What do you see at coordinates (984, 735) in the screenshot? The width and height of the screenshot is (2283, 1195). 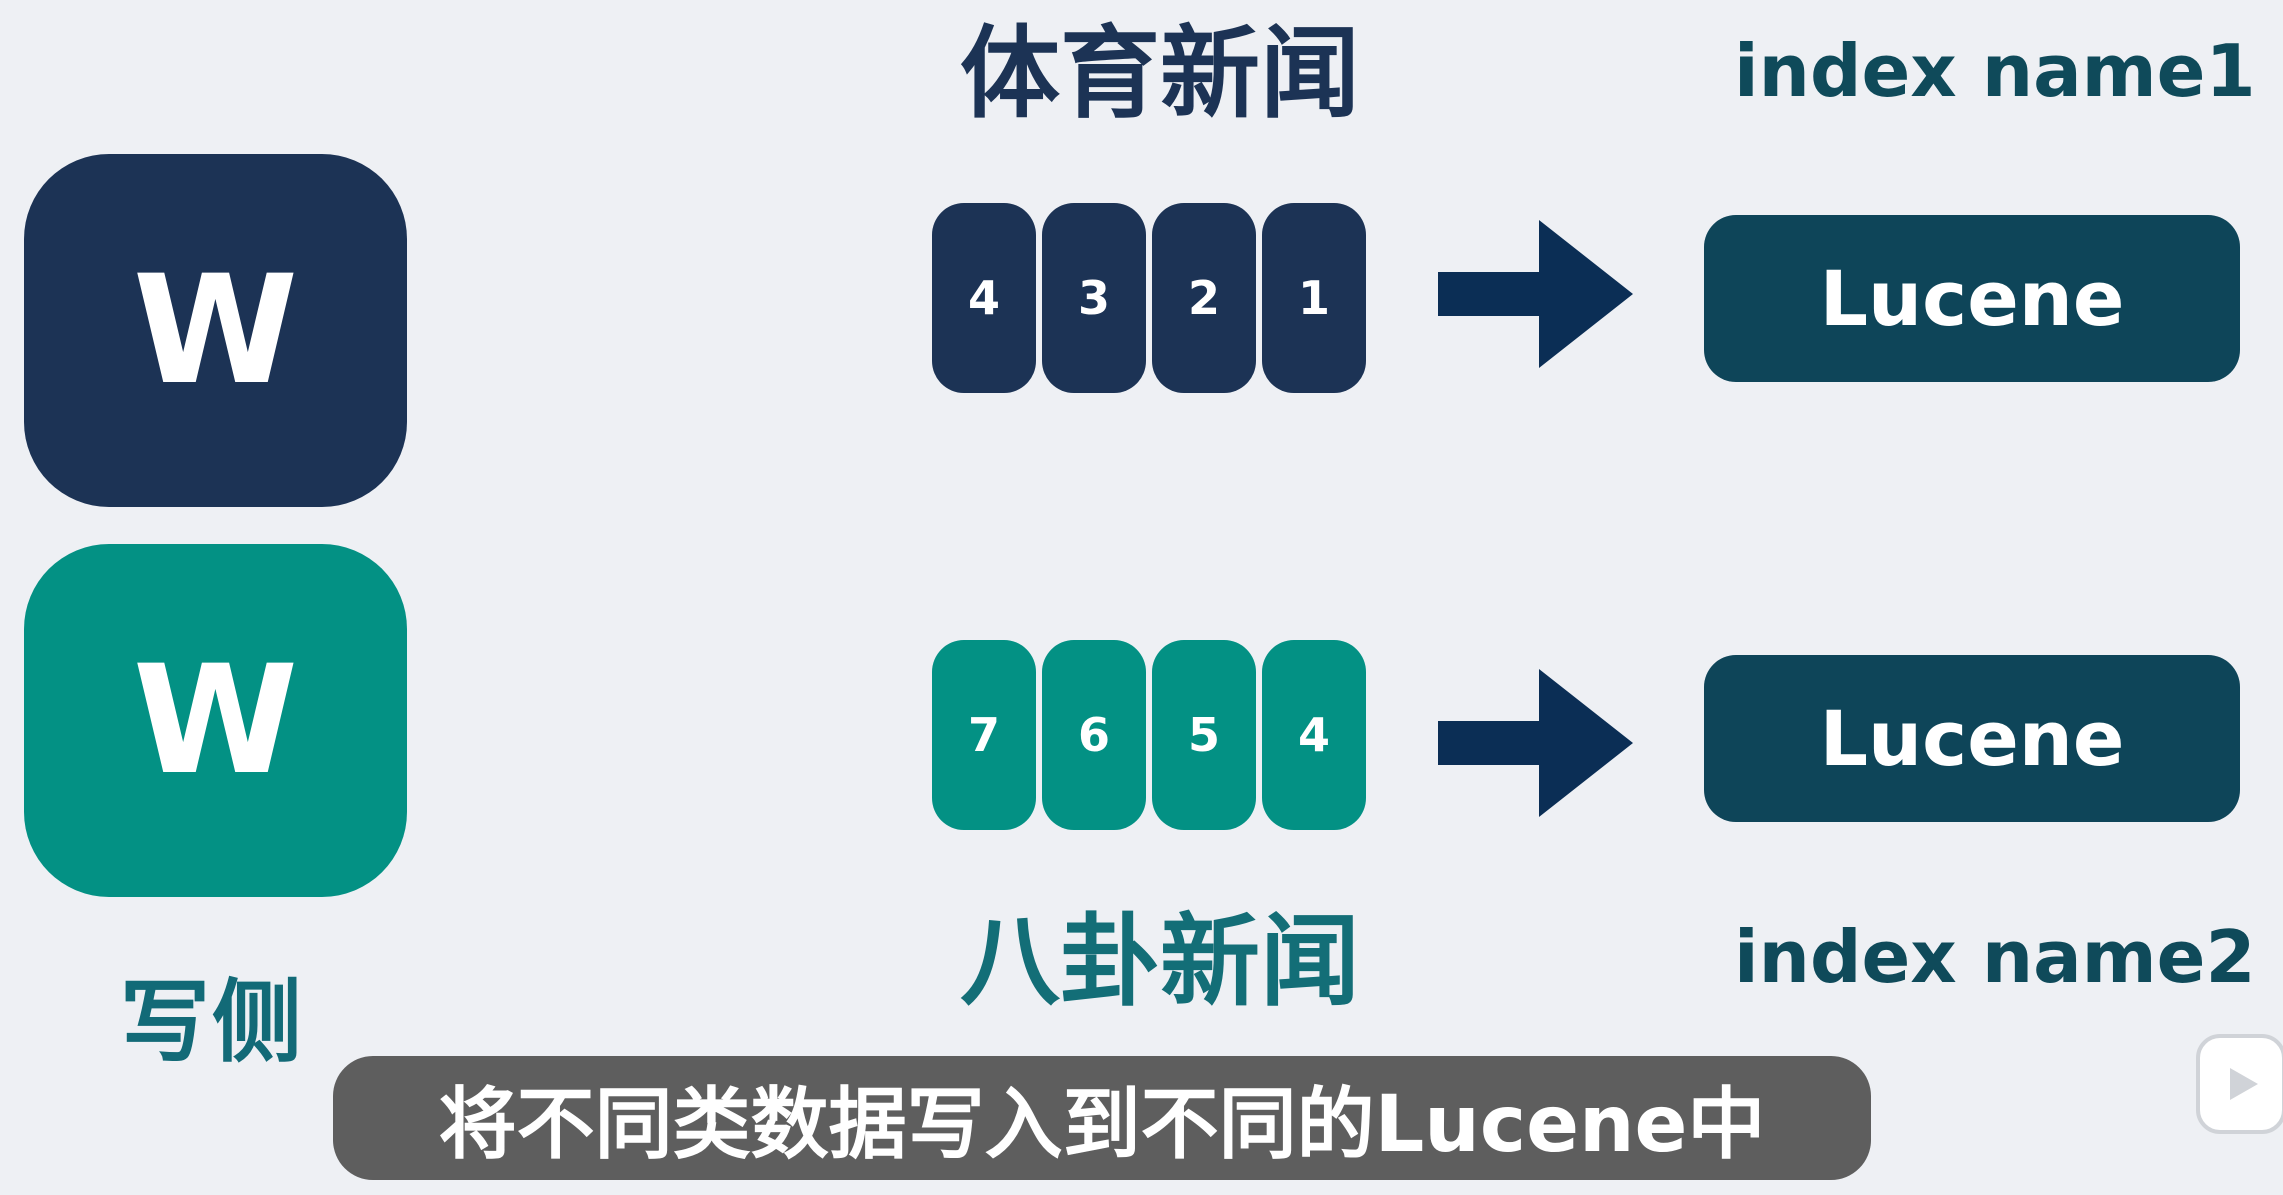 I see `doc-block: 7` at bounding box center [984, 735].